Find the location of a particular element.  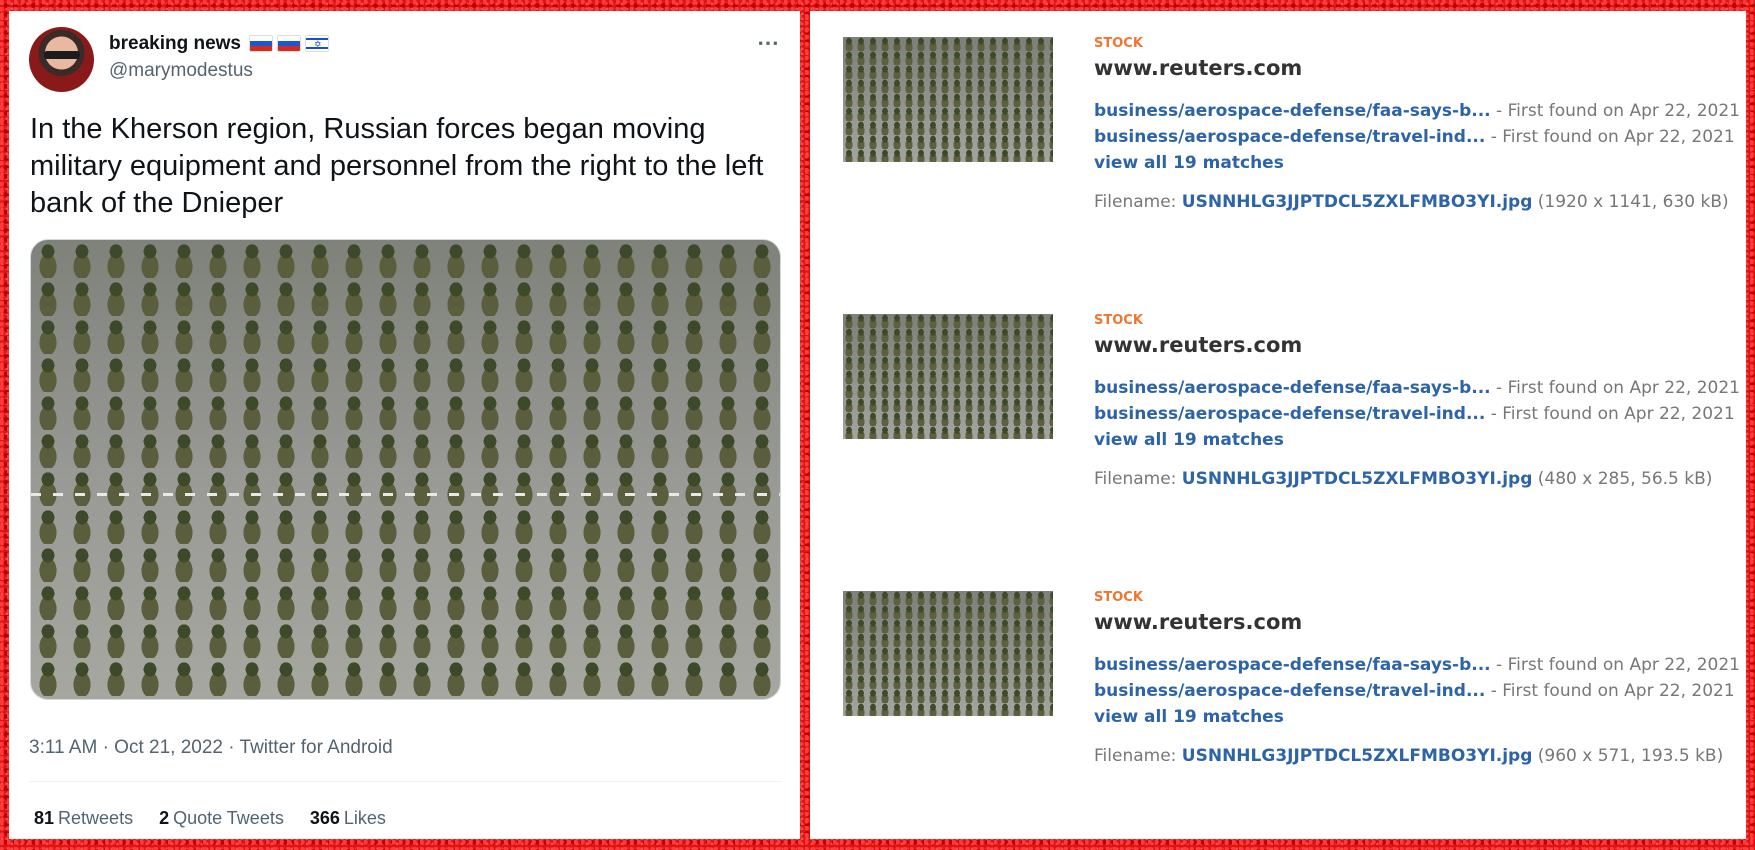

likes-stat: 366 Likes is located at coordinates (348, 818).